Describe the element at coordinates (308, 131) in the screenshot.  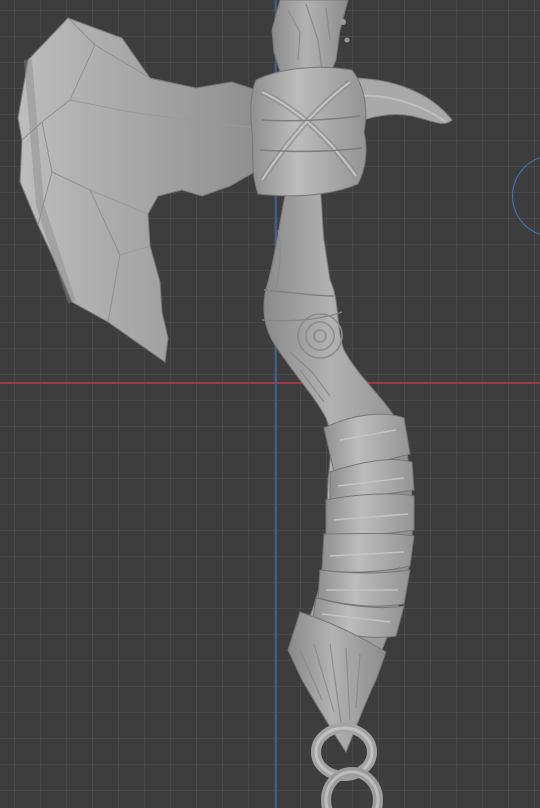
I see `binding-wrap` at that location.